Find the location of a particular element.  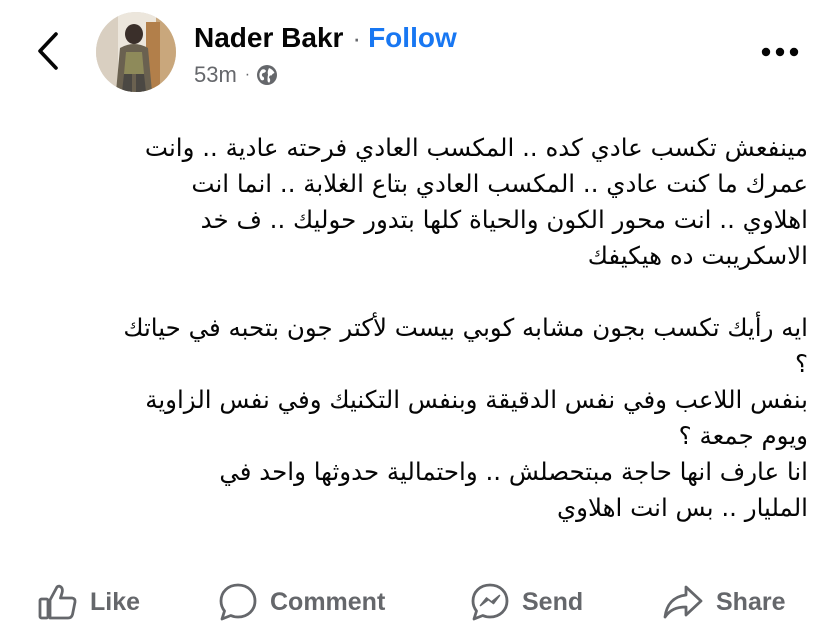

messenger-icon is located at coordinates (490, 602).